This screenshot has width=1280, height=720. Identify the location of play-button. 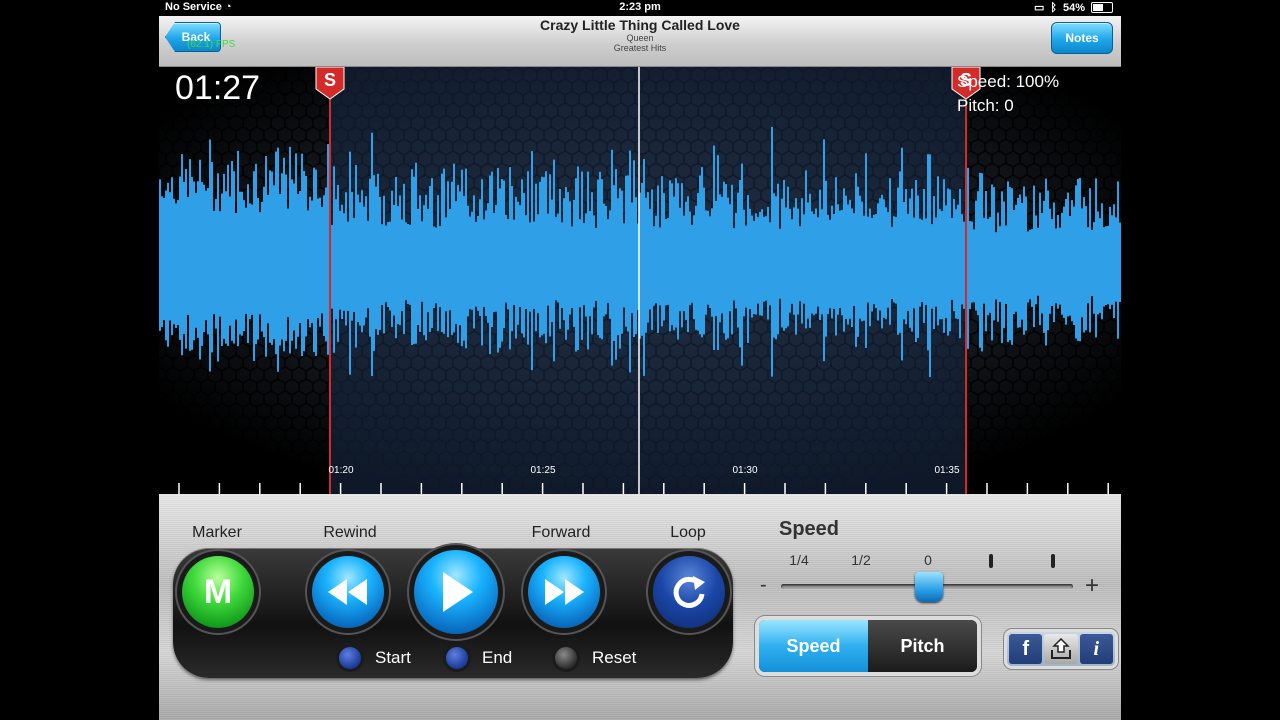
(456, 592).